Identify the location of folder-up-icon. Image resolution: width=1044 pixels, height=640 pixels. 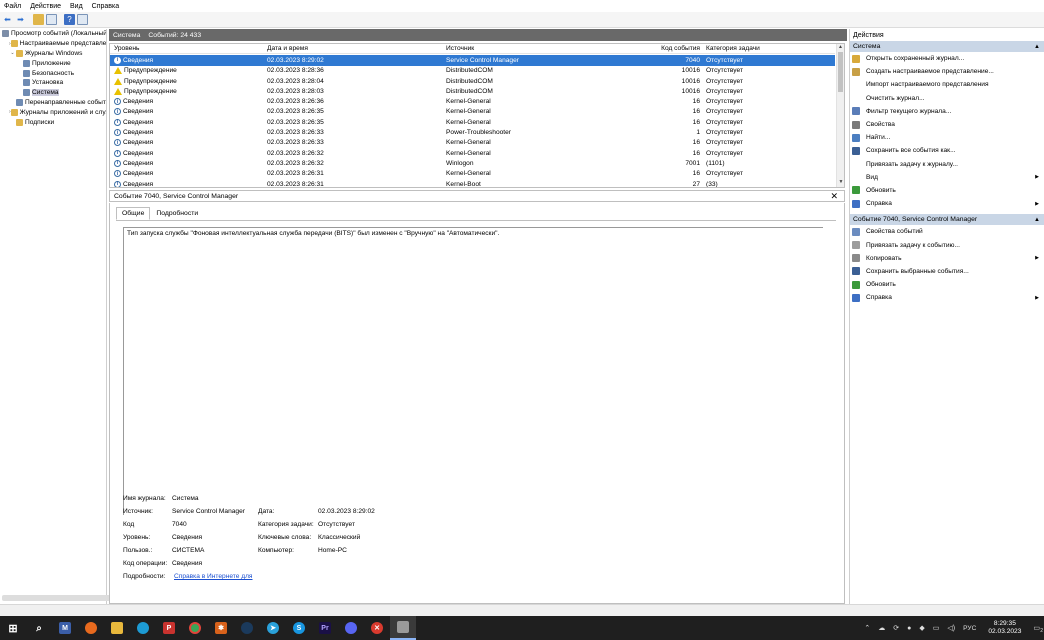
(38, 19).